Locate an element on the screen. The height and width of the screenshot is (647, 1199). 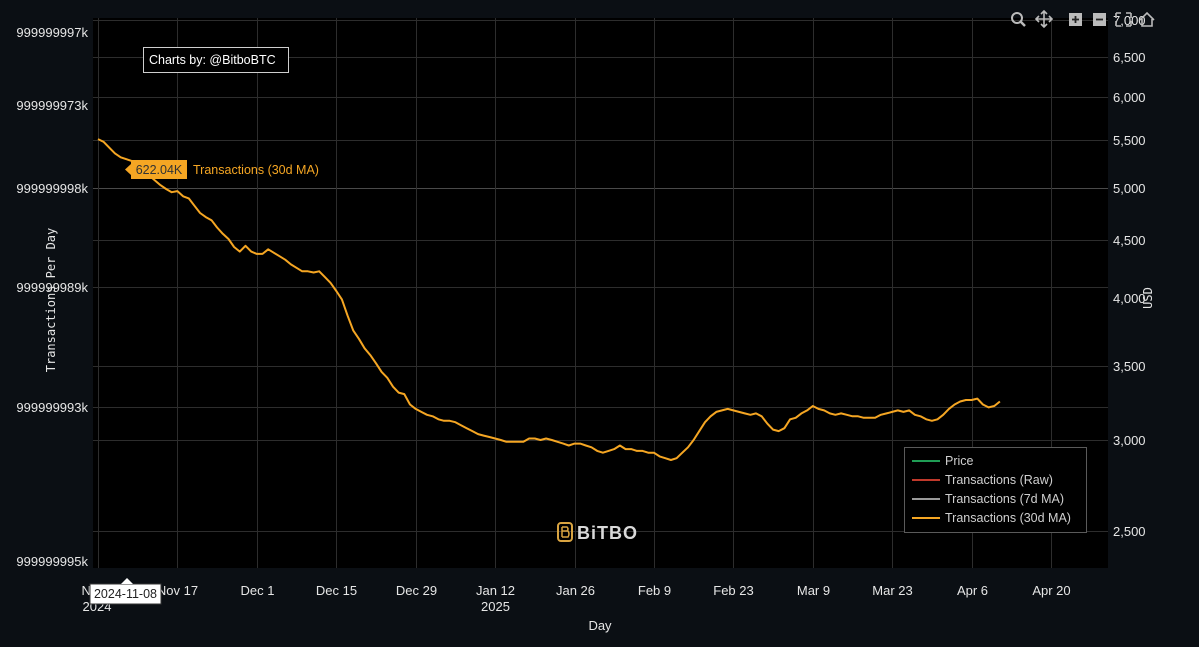
x-tick-label: Dec 1 is located at coordinates (258, 590).